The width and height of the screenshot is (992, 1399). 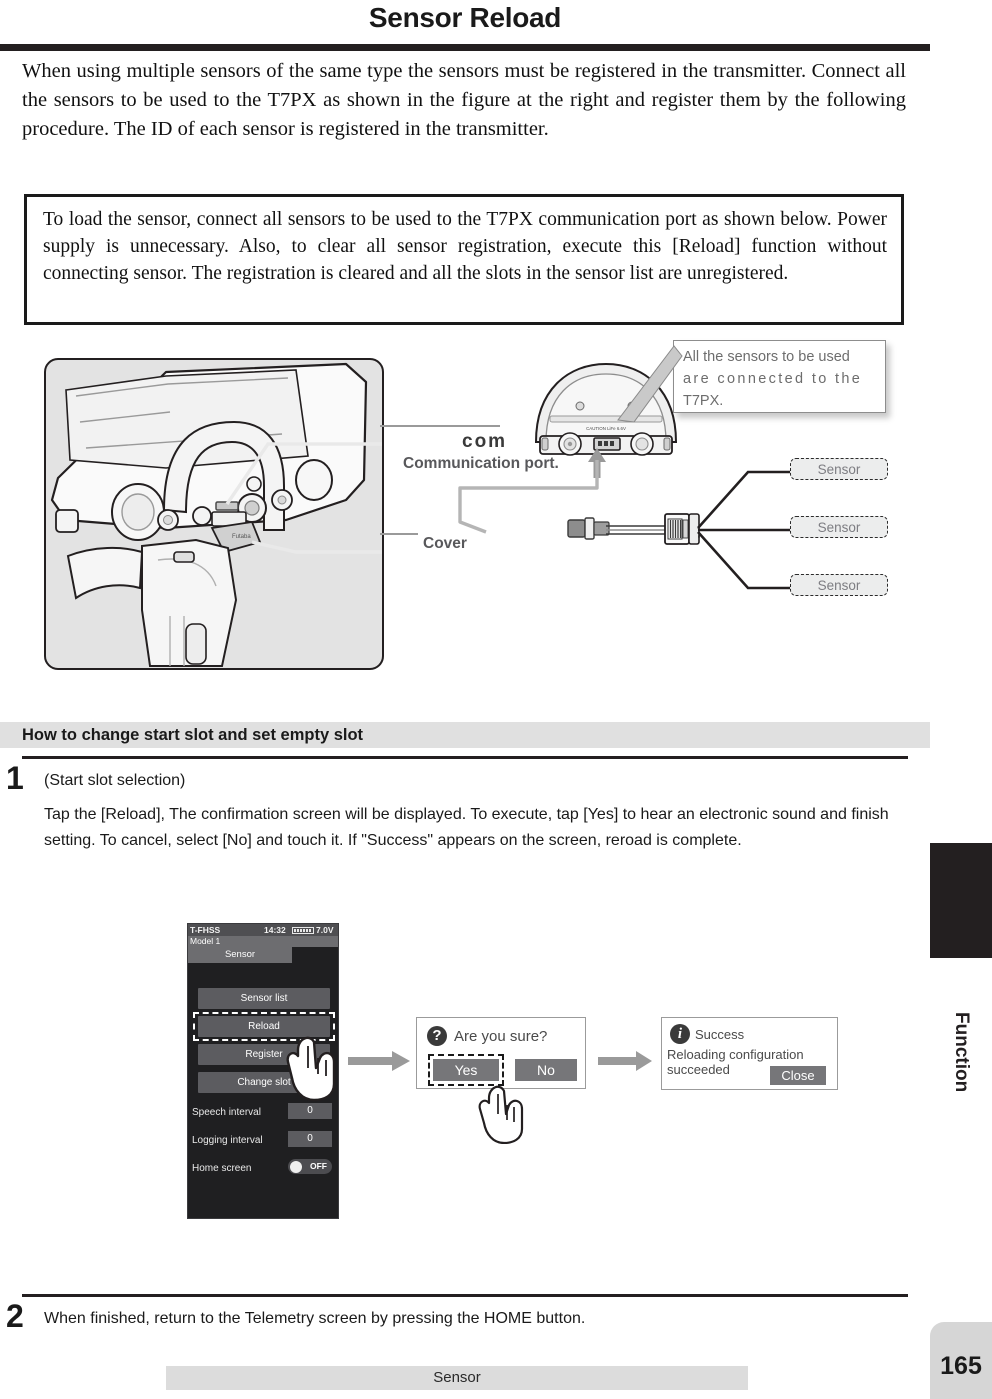 I want to click on svg-text: Futaba, so click(x=241, y=537).